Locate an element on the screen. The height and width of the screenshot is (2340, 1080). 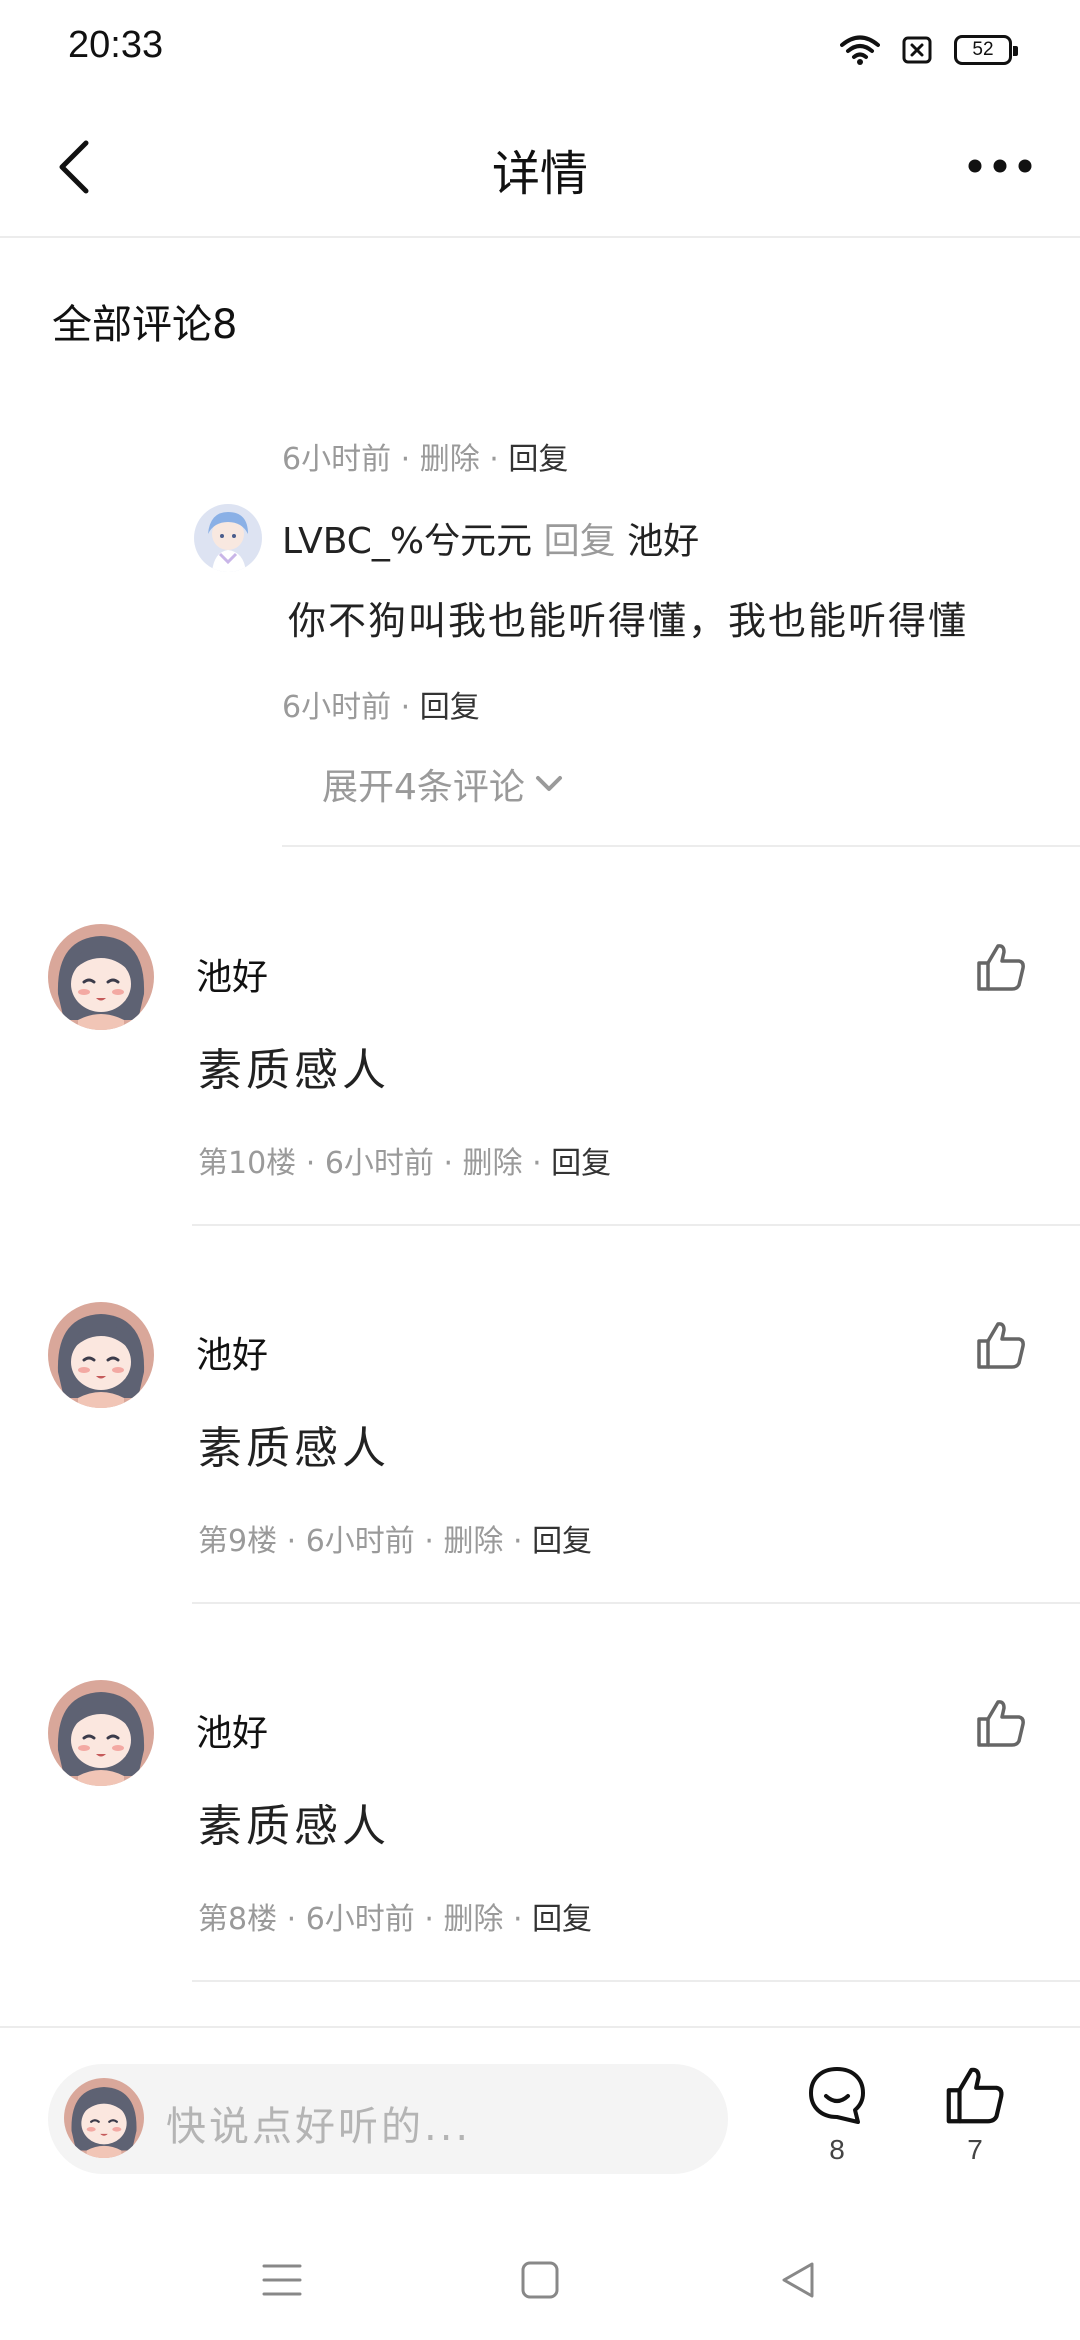
expand-replies-button: 展开4条评论 is located at coordinates (442, 784).